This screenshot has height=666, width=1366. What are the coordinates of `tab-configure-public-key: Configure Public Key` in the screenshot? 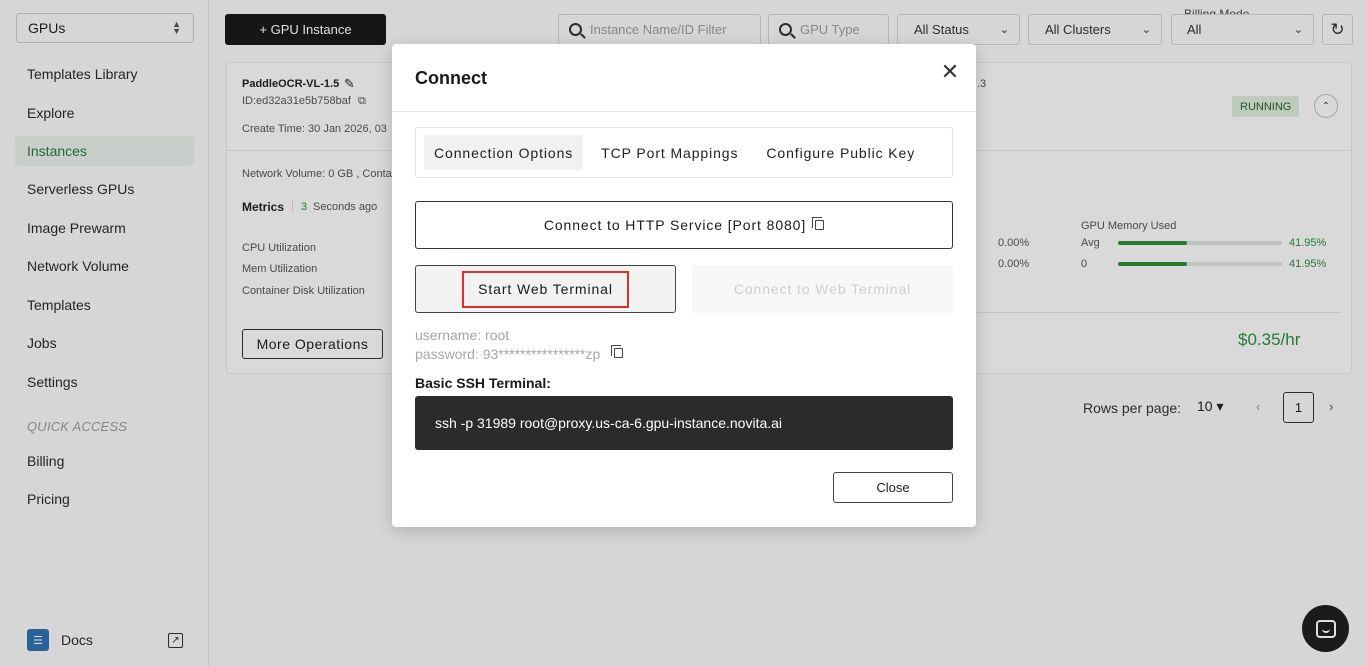 It's located at (840, 152).